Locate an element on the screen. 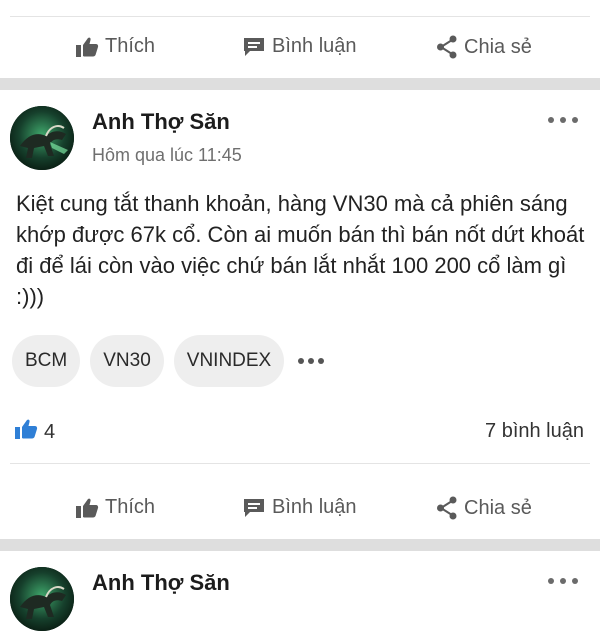 The width and height of the screenshot is (600, 641). comment-count-link: 7 bình luận is located at coordinates (534, 431).